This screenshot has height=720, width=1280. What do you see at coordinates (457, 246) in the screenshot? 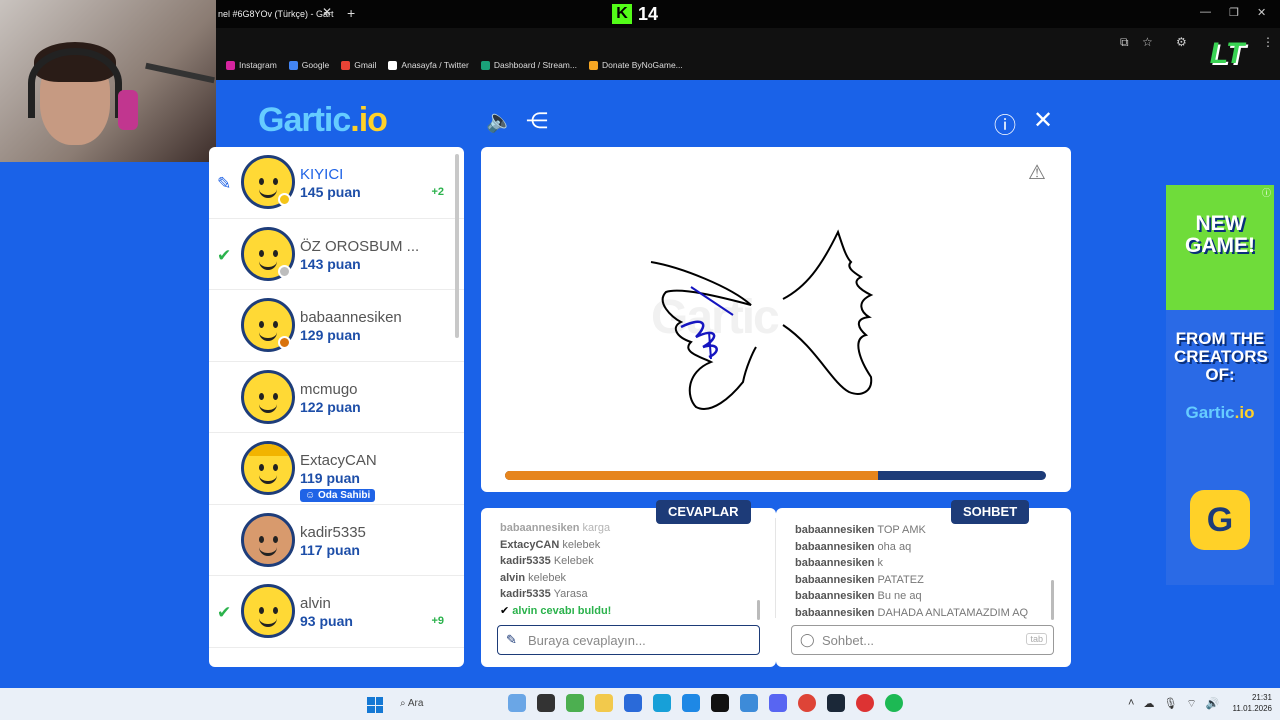
I see `player-list-scrollbar` at bounding box center [457, 246].